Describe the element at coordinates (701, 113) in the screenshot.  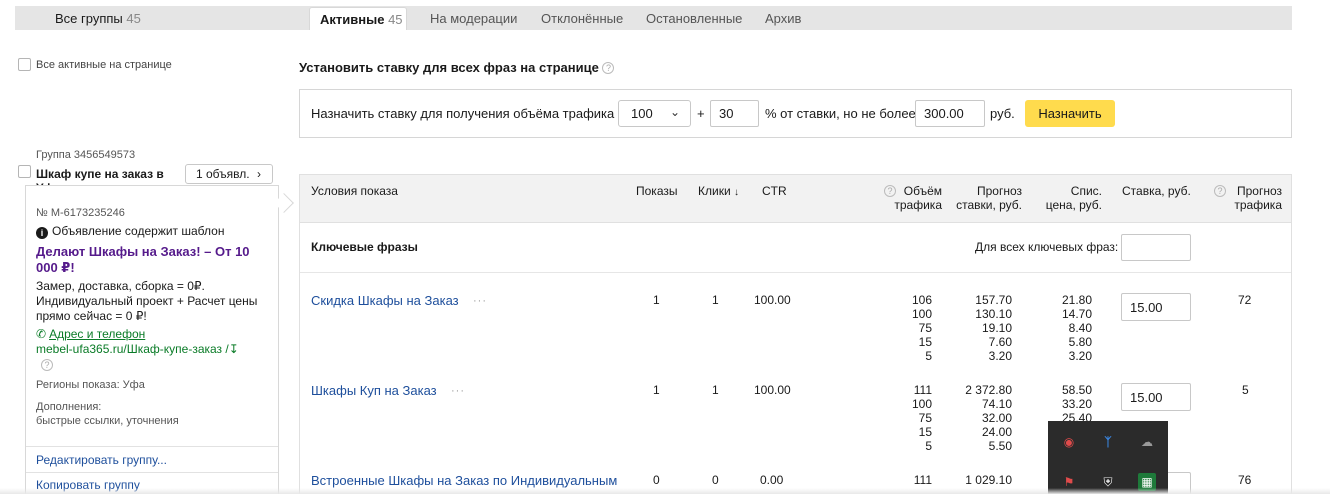
I see `plus-sign: +` at that location.